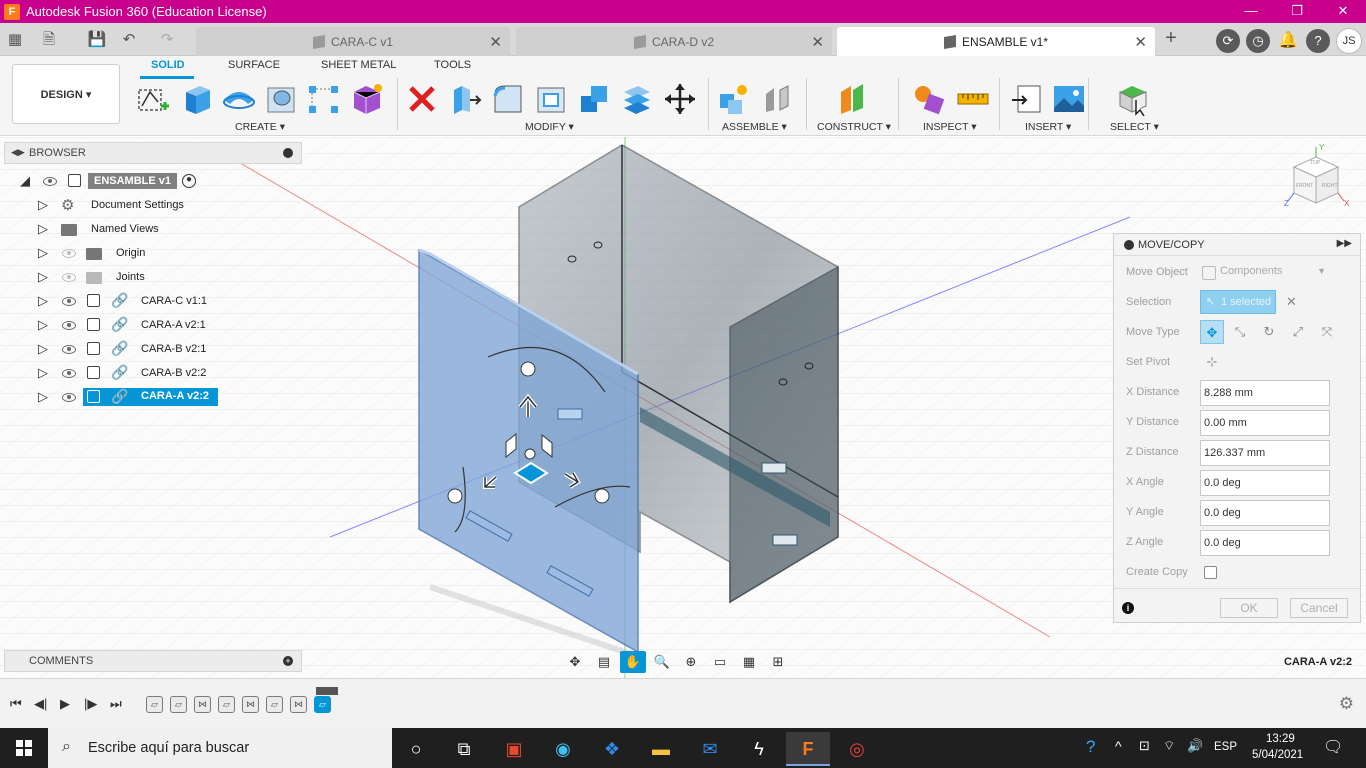  What do you see at coordinates (66, 94) in the screenshot?
I see `workspace-switcher-button: DESIGN ▾` at bounding box center [66, 94].